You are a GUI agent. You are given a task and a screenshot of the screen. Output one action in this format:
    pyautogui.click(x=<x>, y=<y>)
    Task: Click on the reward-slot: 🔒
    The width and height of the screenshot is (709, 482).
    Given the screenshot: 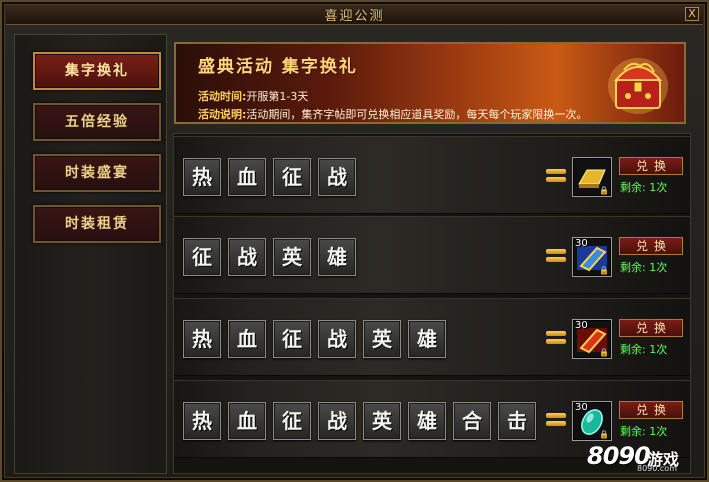 What is the action you would take?
    pyautogui.click(x=592, y=177)
    